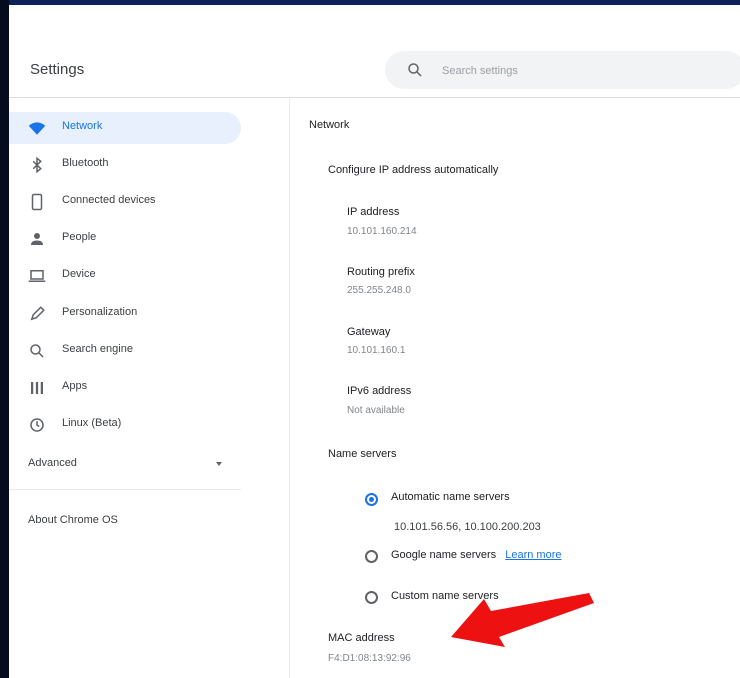  What do you see at coordinates (37, 128) in the screenshot?
I see `wifi-icon` at bounding box center [37, 128].